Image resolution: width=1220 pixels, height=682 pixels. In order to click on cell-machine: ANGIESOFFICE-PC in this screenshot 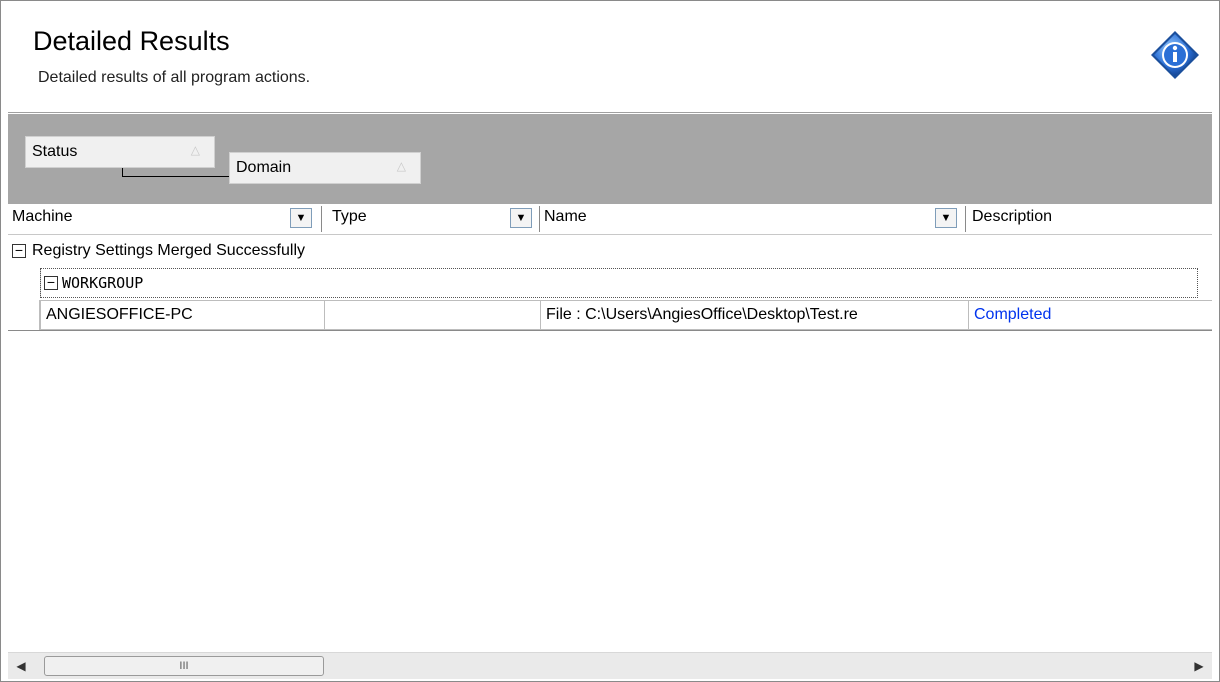, I will do `click(182, 315)`.